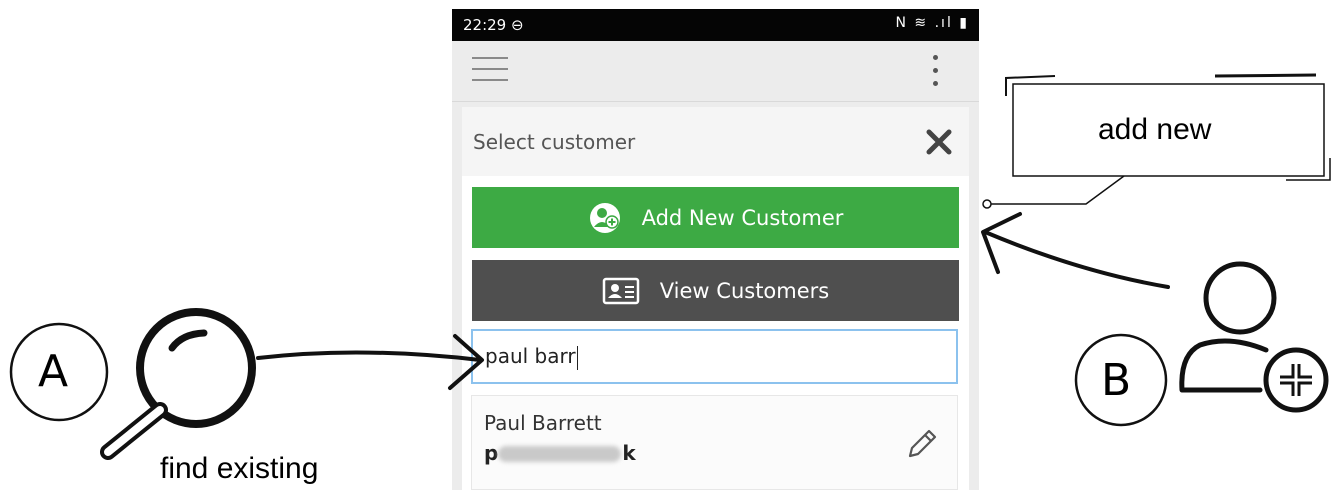 The height and width of the screenshot is (490, 1341). I want to click on user-add-icon, so click(1254, 337).